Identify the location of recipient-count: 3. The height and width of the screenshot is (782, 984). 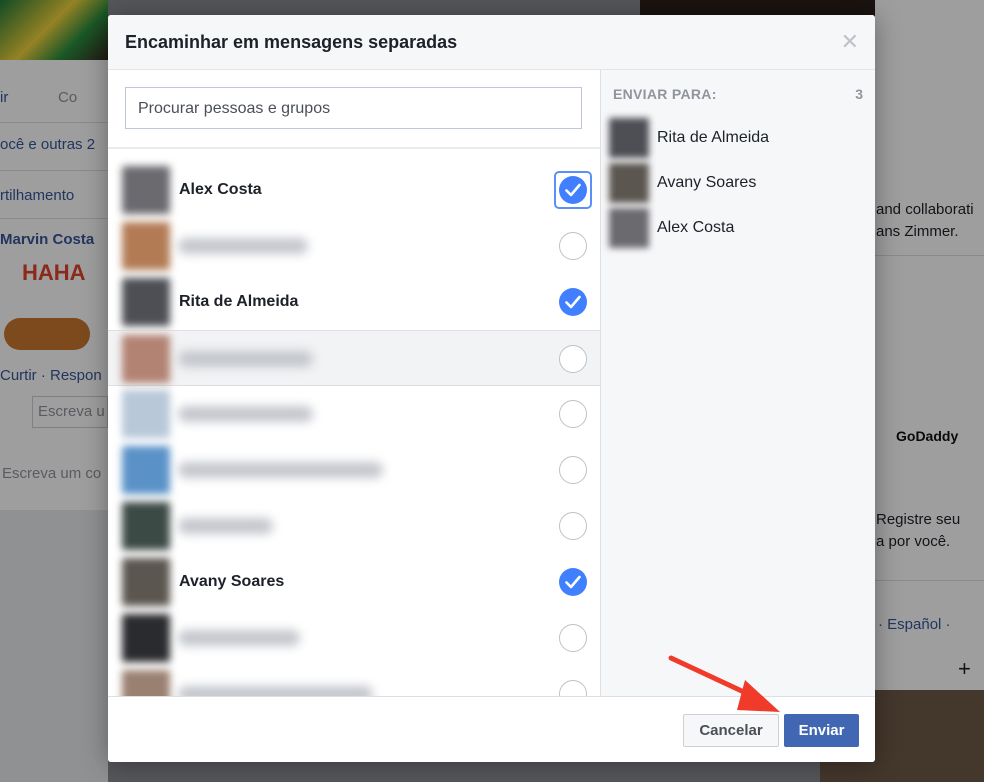
(859, 94).